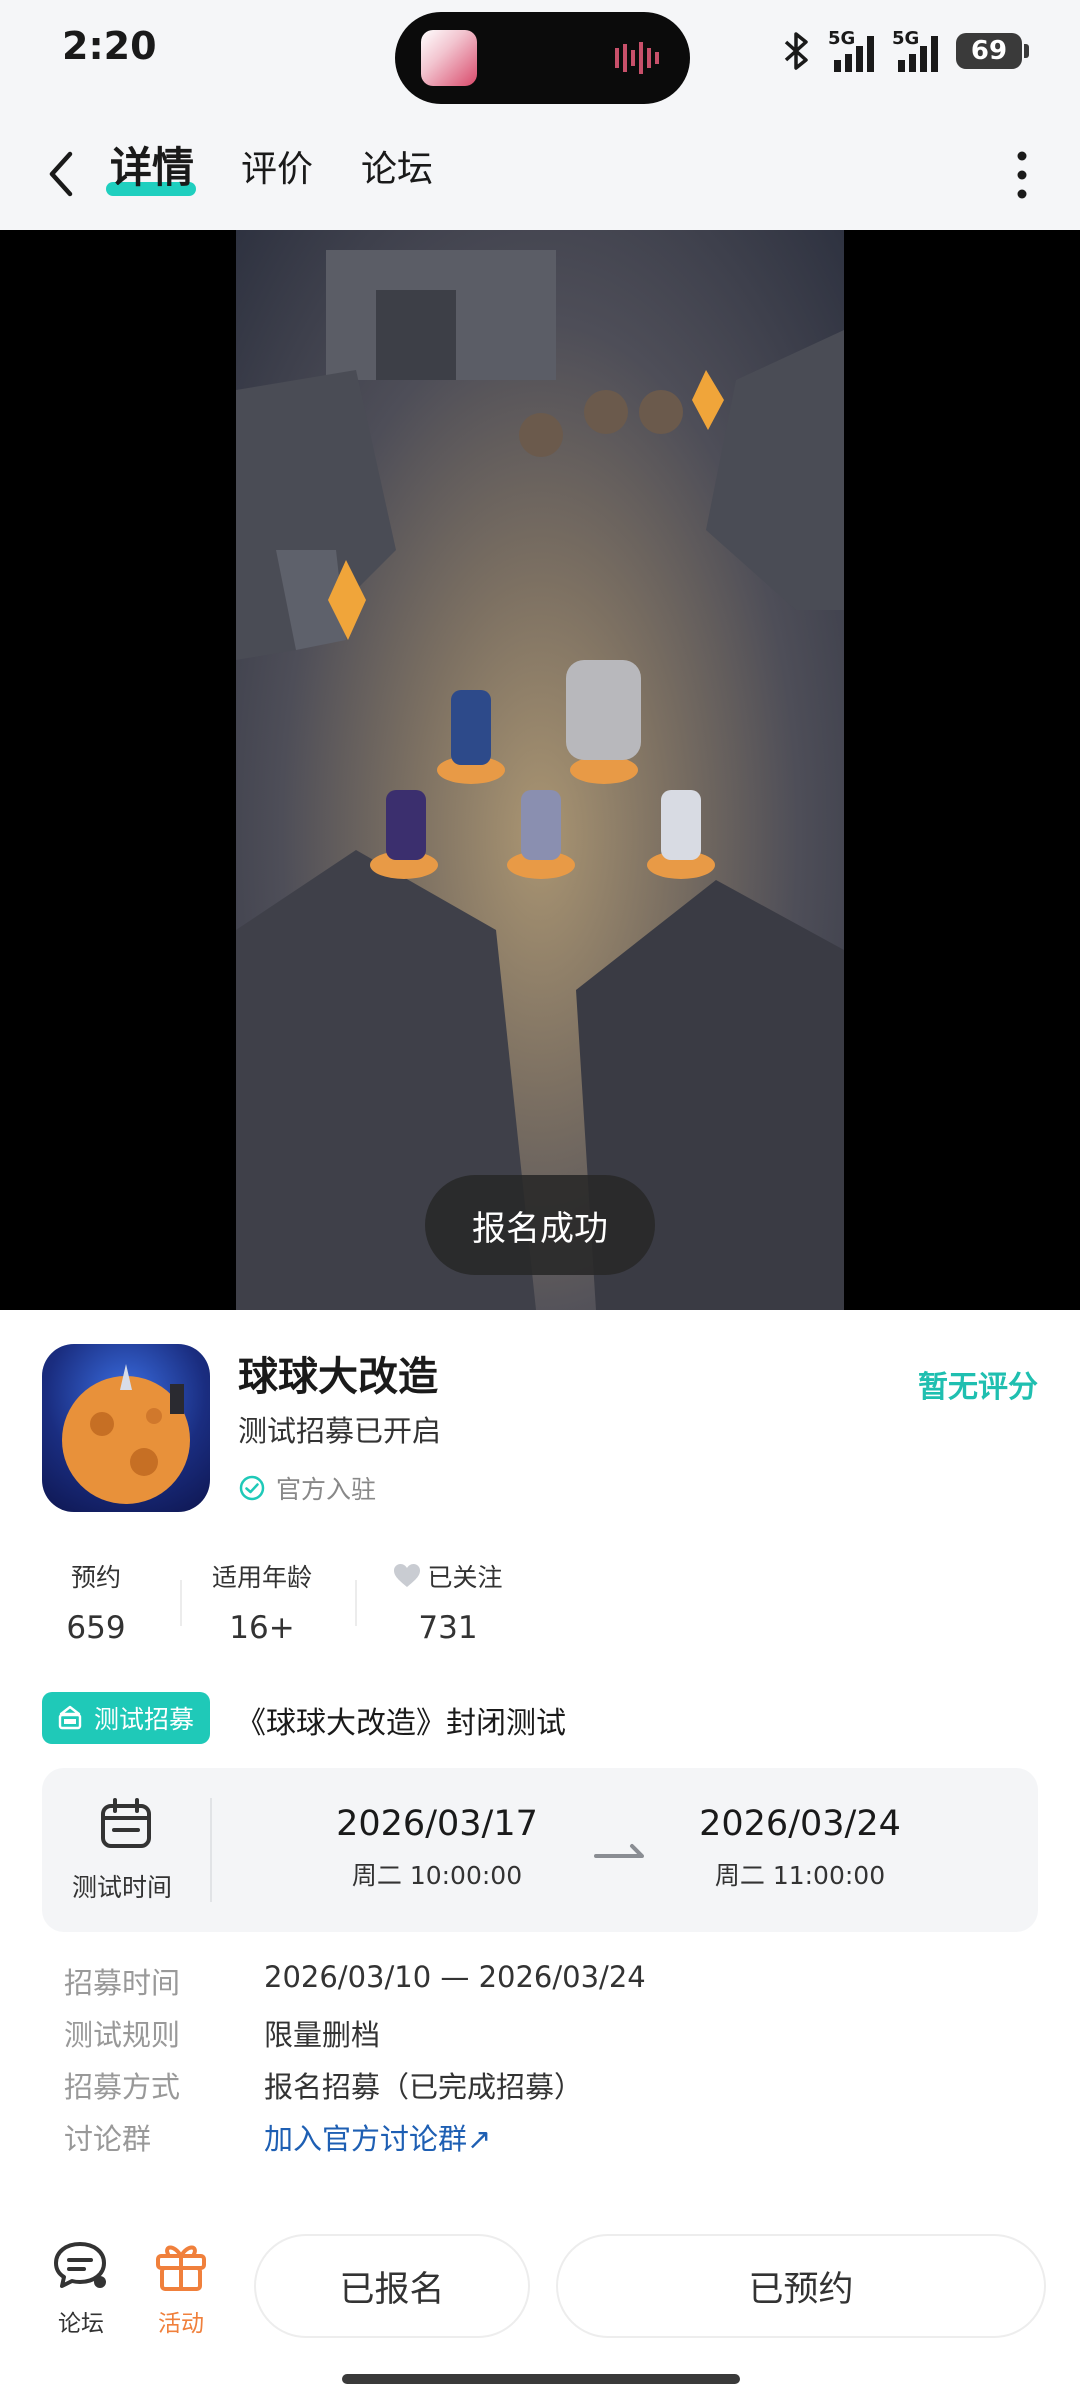 The image size is (1080, 2400). What do you see at coordinates (437, 1824) in the screenshot?
I see `start-date: 2026/03/17` at bounding box center [437, 1824].